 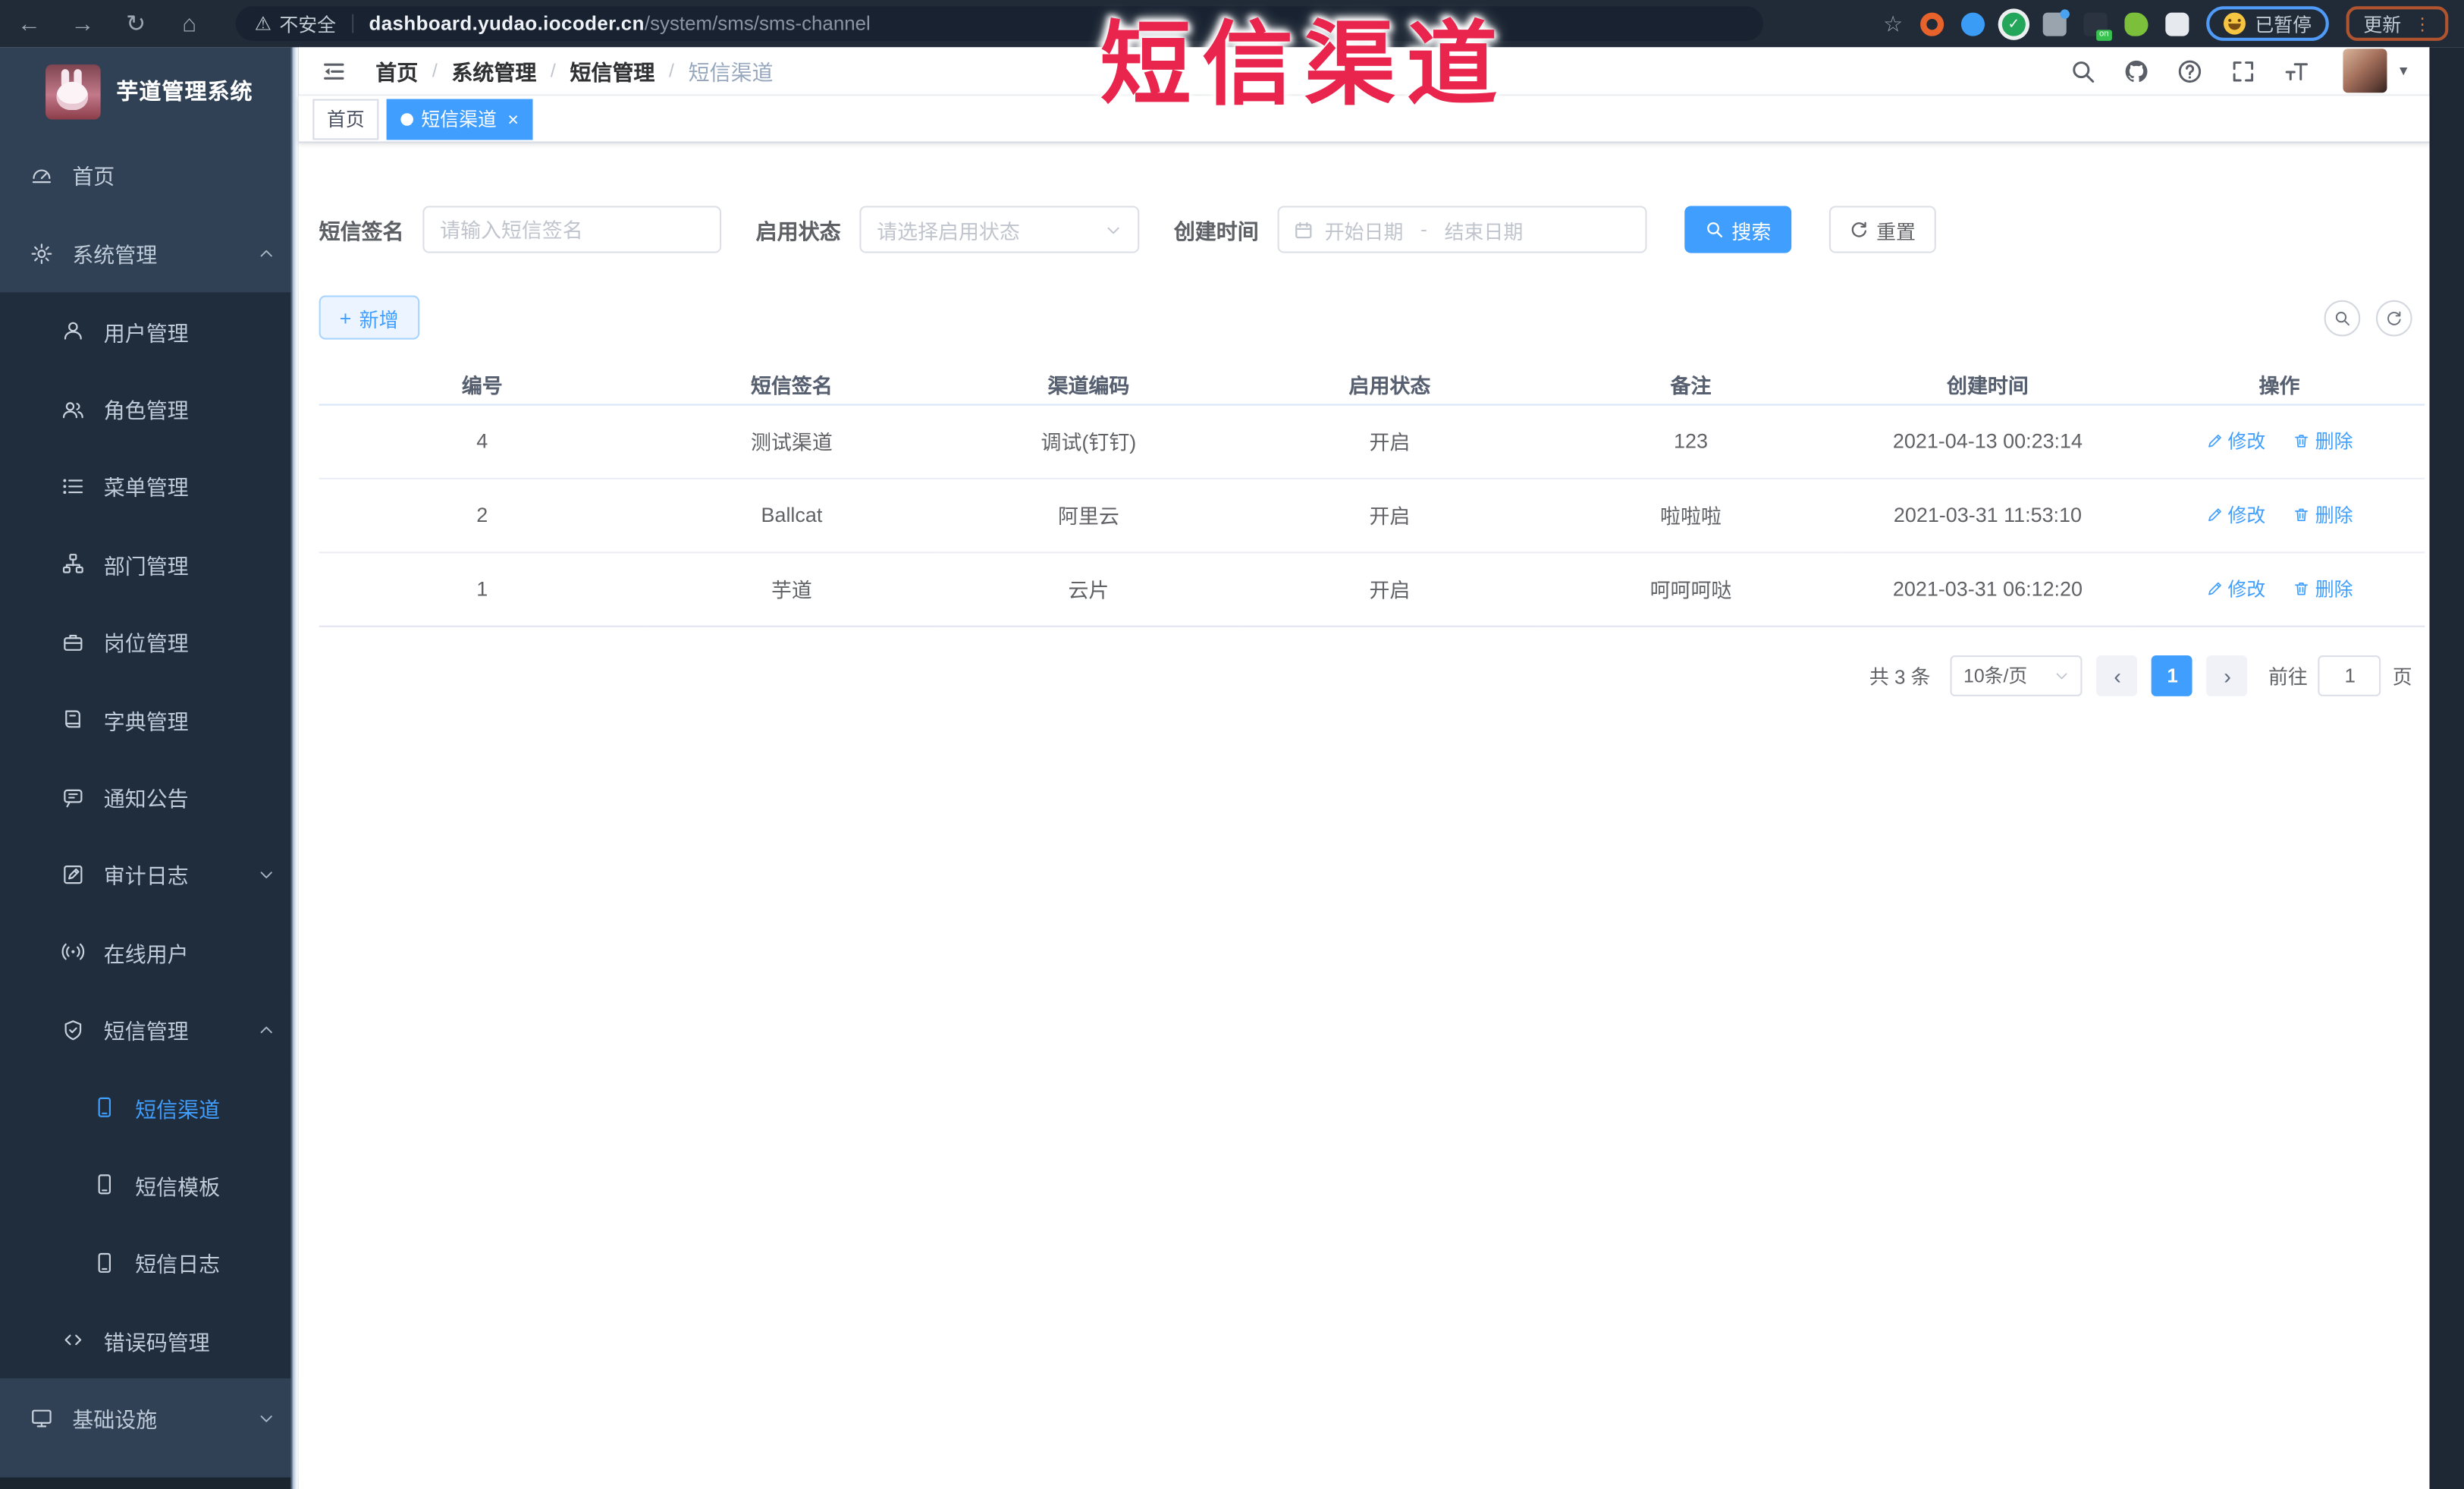 What do you see at coordinates (345, 119) in the screenshot?
I see `tag-首页: 首页` at bounding box center [345, 119].